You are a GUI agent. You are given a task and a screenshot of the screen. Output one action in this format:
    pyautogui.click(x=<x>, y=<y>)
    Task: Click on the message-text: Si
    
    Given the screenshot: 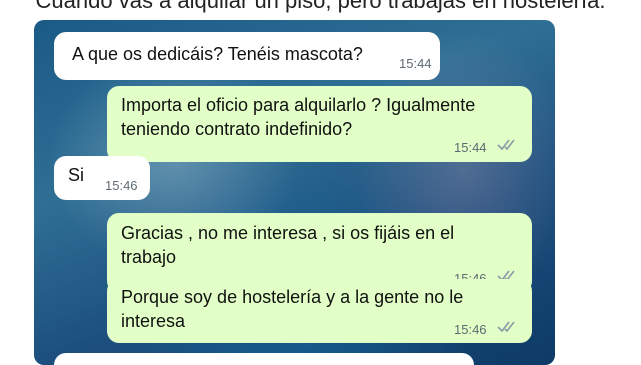 What is the action you would take?
    pyautogui.click(x=76, y=175)
    